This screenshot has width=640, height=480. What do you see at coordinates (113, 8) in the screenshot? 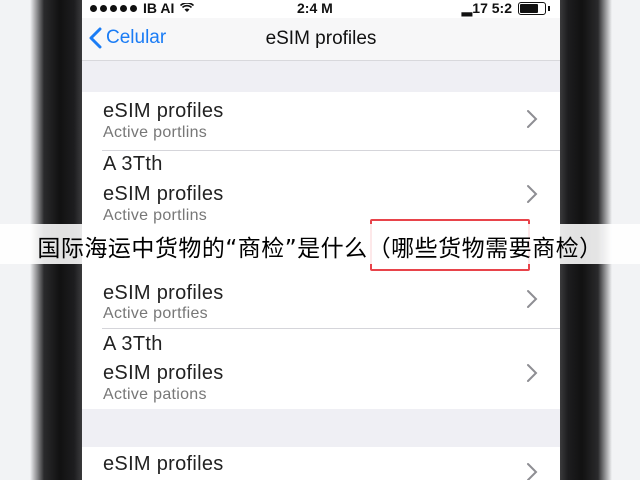
I see `signal-dots-icon` at bounding box center [113, 8].